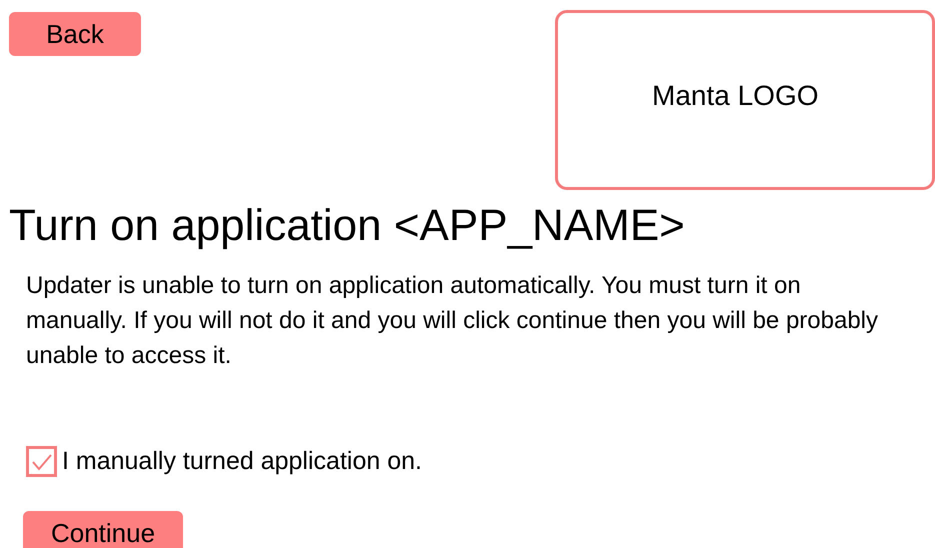 This screenshot has width=935, height=548. I want to click on continue-button: Continue, so click(103, 529).